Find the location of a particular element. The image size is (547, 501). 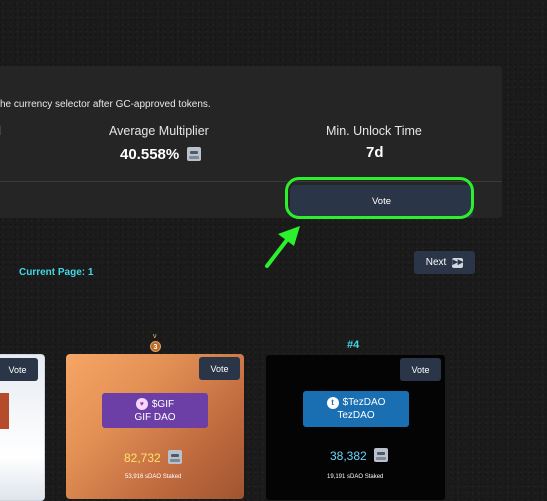

next-label: Next is located at coordinates (436, 262).